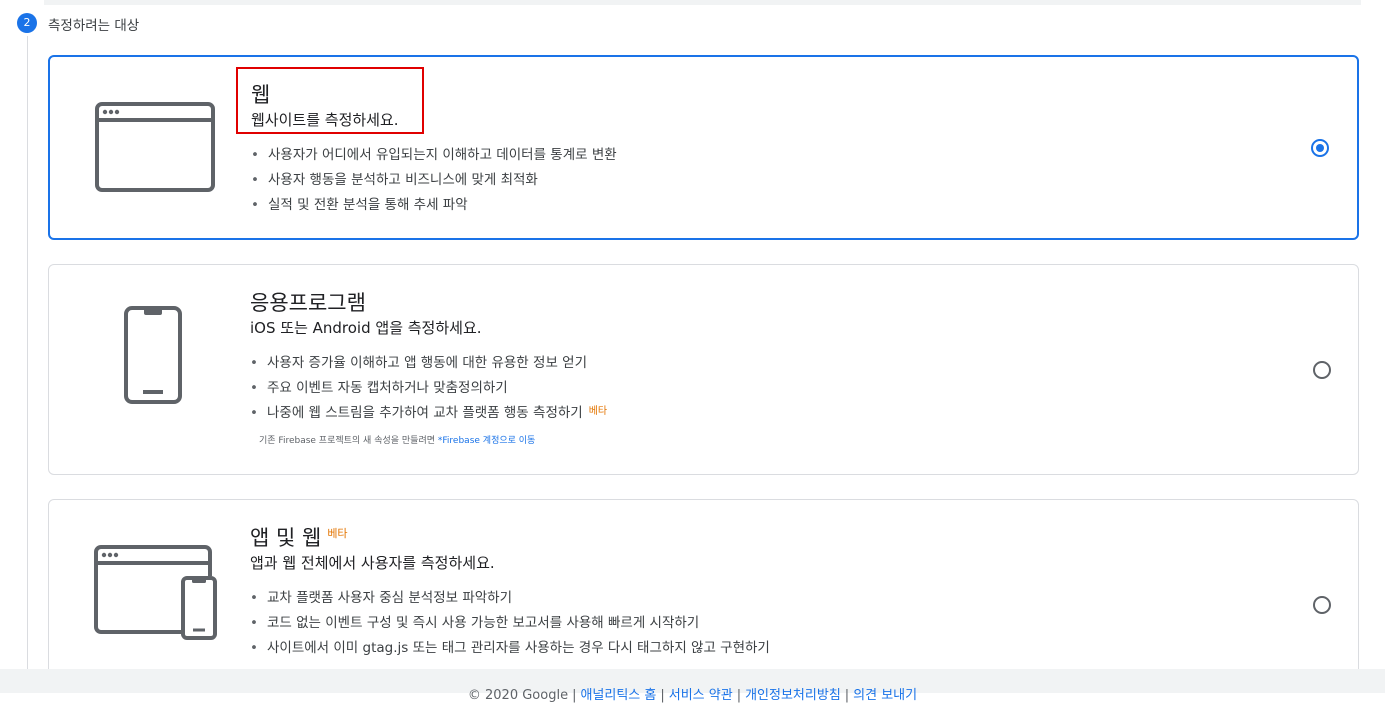  Describe the element at coordinates (1322, 370) in the screenshot. I see `app-radio-button` at that location.